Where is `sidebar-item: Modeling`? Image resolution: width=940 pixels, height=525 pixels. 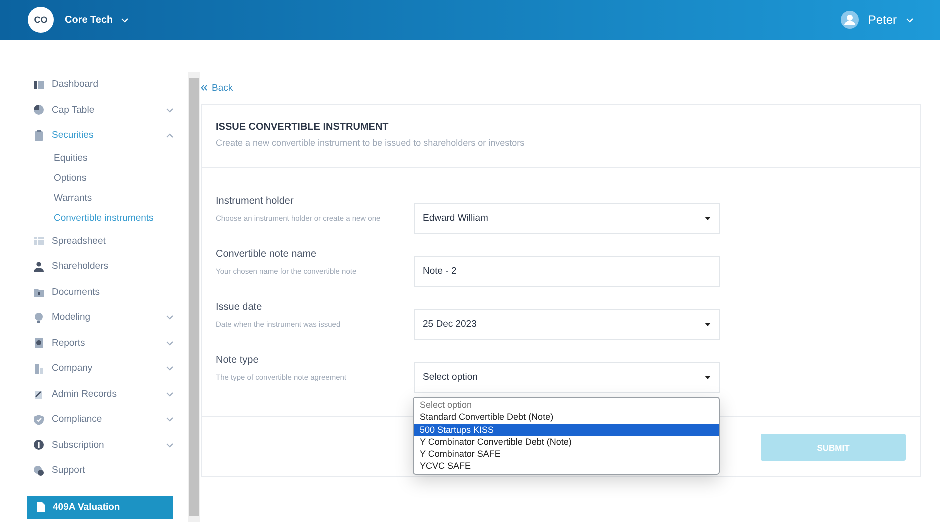
sidebar-item: Modeling is located at coordinates (100, 317).